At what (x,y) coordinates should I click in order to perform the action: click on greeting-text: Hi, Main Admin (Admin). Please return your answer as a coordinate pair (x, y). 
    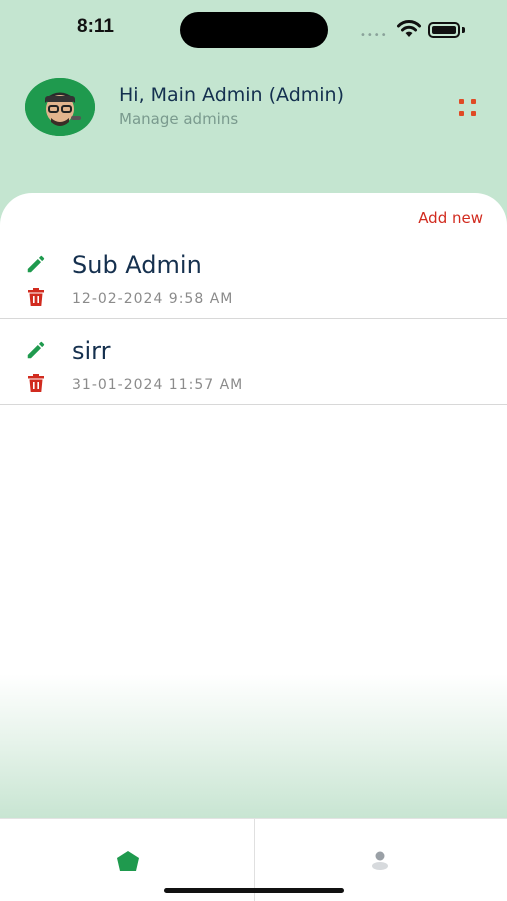
    Looking at the image, I should click on (232, 95).